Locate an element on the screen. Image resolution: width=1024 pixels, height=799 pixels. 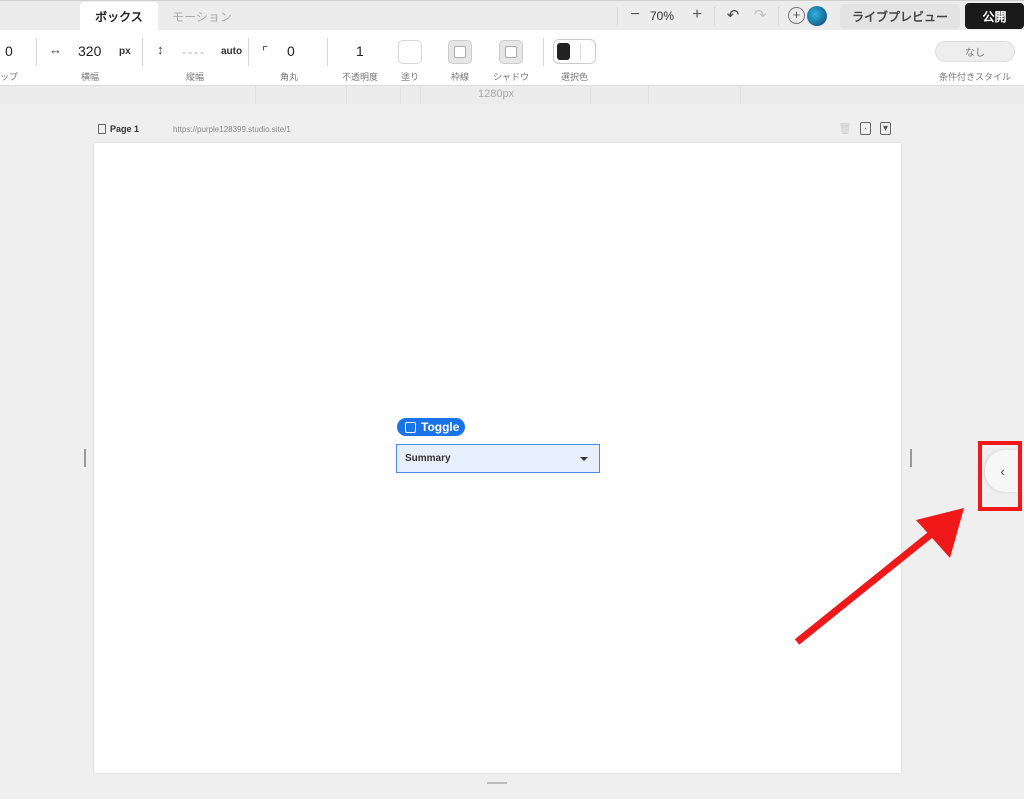
gap-value: 0 is located at coordinates (9, 51).